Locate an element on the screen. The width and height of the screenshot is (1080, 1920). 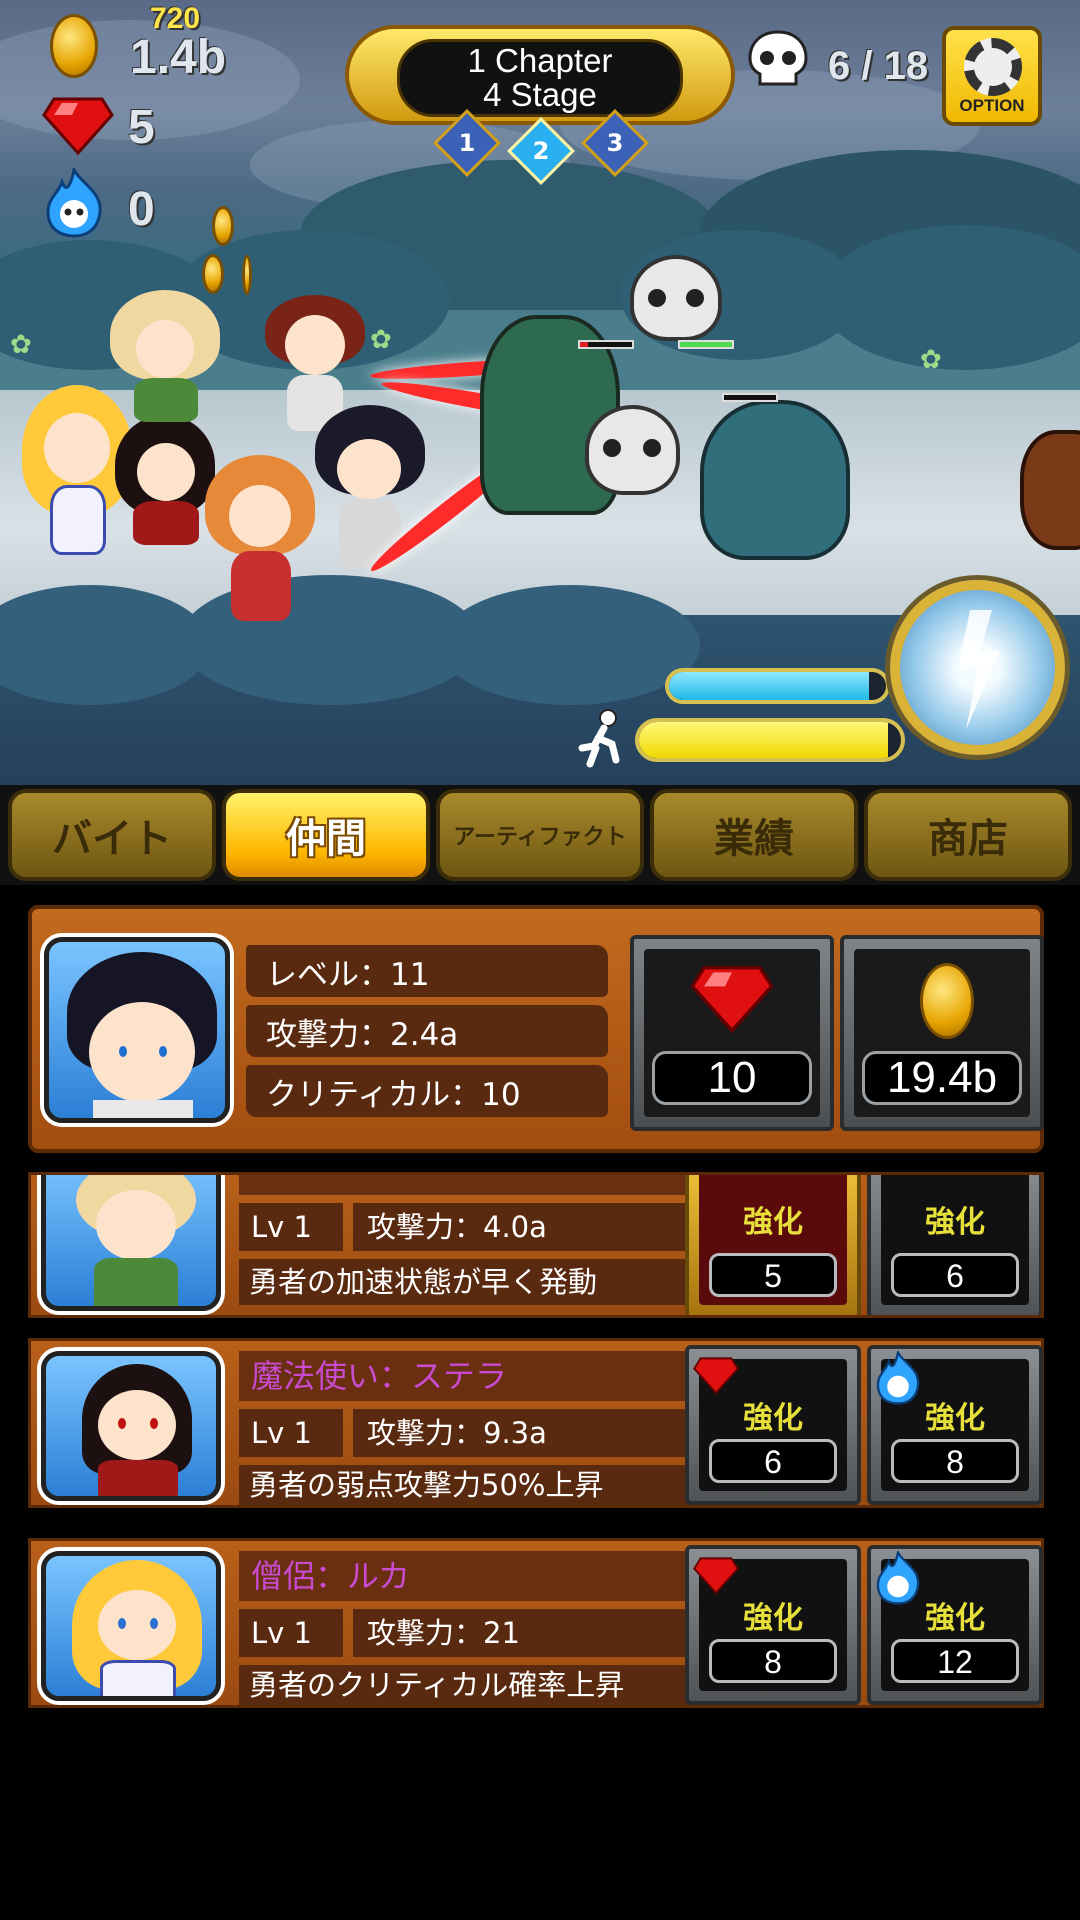
soul-upgrade-button: 強化 12 is located at coordinates (955, 1625).